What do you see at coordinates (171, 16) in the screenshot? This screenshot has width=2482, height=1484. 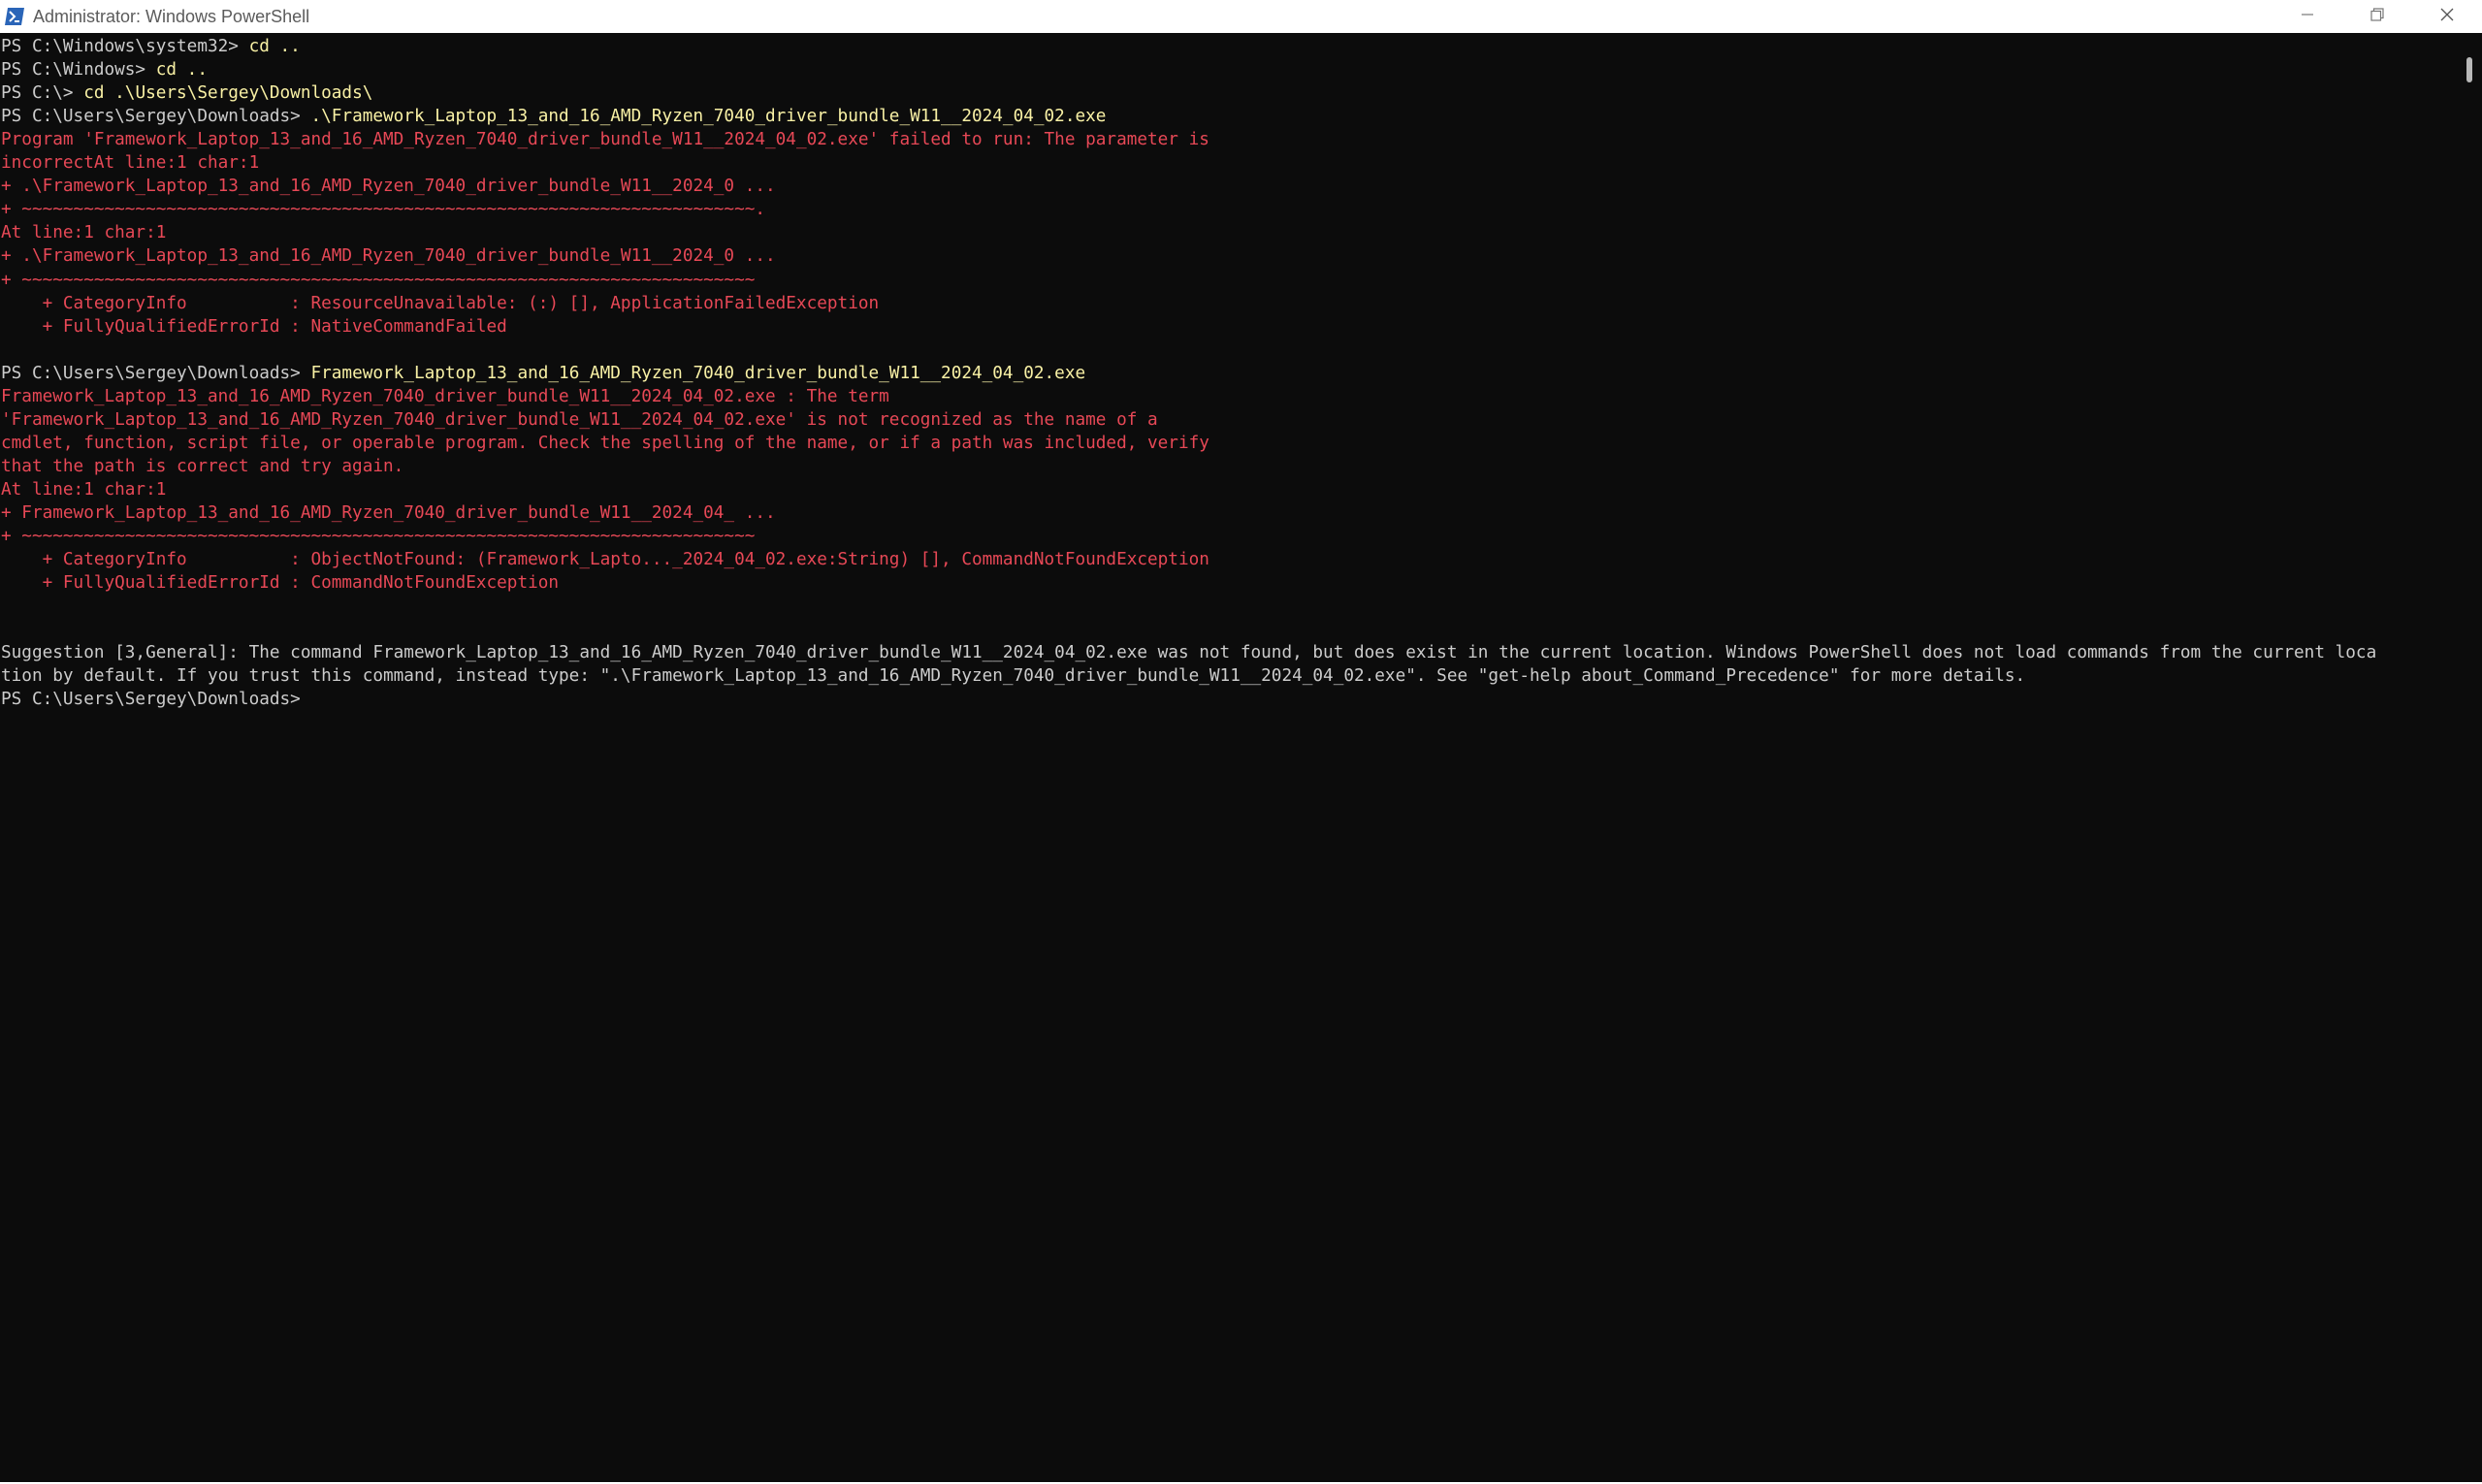 I see `window-title: Administrator: Windows PowerShell` at bounding box center [171, 16].